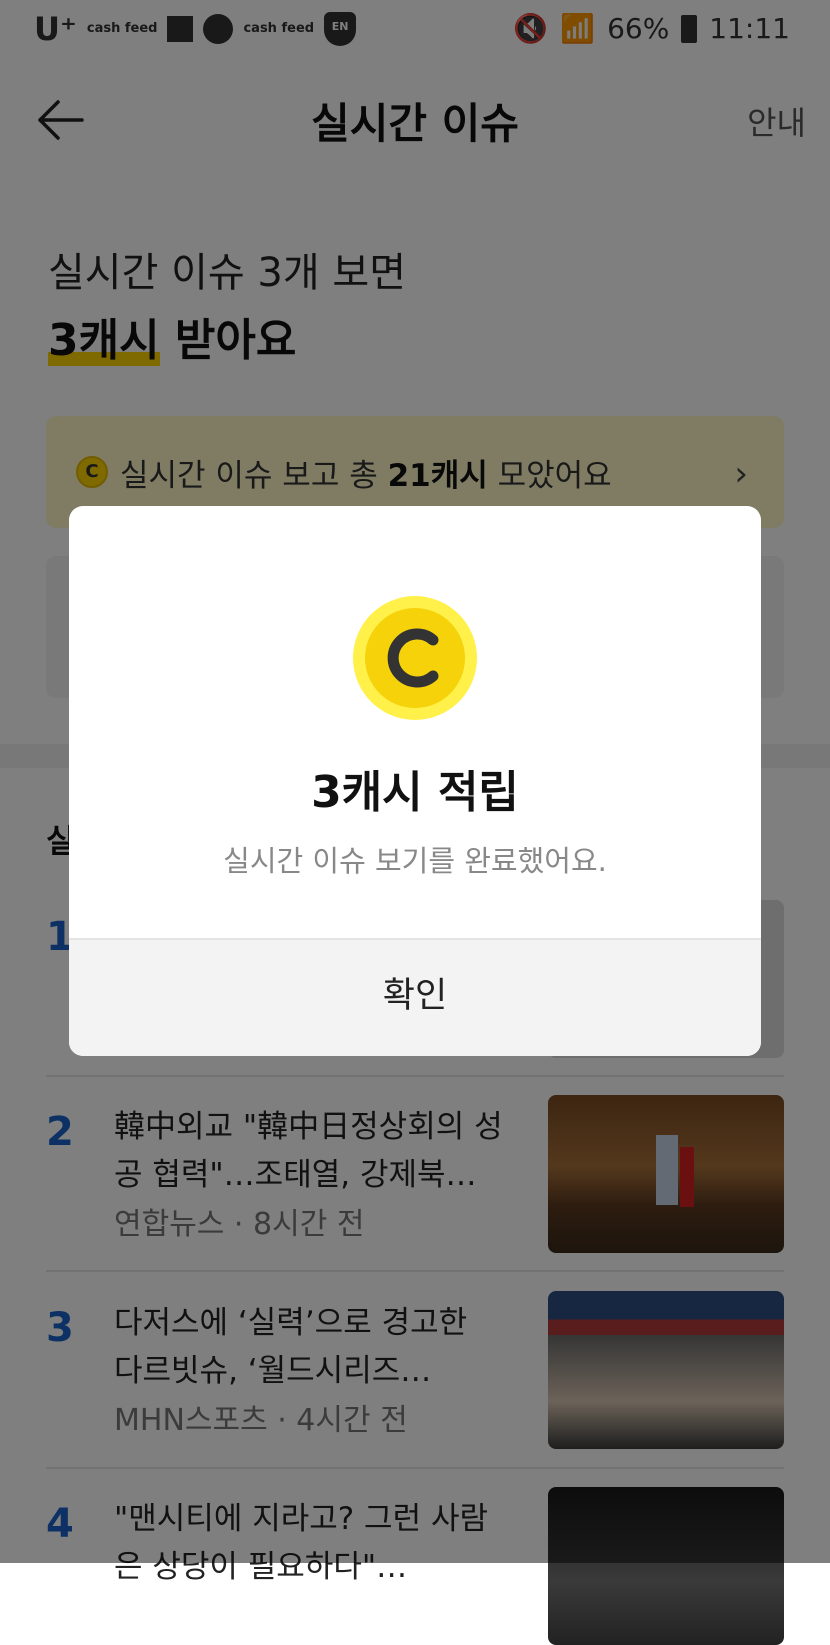  I want to click on coin-icon, so click(415, 658).